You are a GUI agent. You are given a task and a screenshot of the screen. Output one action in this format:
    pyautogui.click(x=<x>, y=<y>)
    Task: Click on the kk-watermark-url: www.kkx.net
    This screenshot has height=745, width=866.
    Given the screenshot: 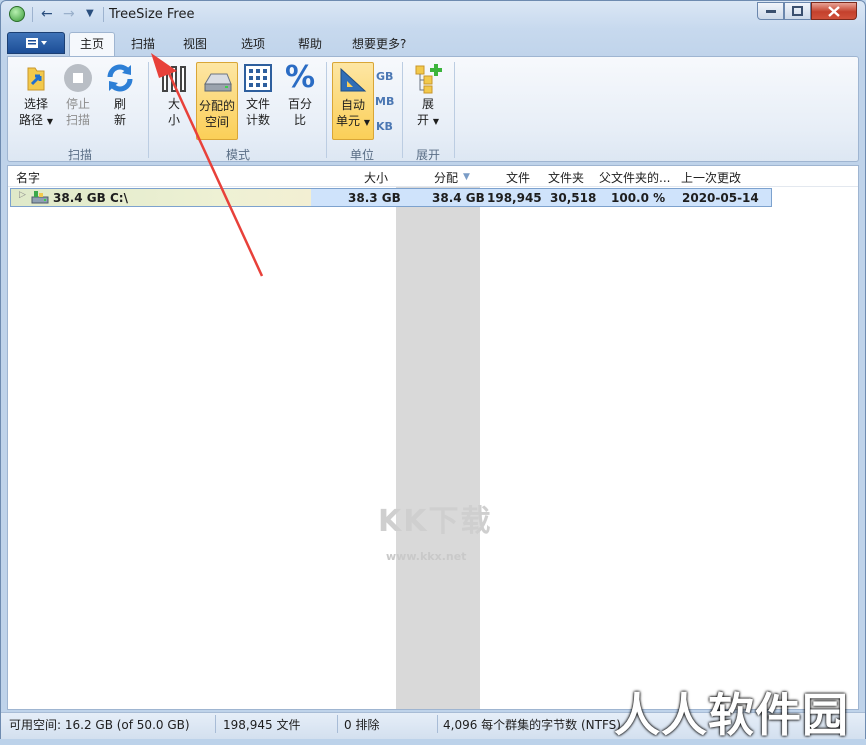 What is the action you would take?
    pyautogui.click(x=426, y=556)
    